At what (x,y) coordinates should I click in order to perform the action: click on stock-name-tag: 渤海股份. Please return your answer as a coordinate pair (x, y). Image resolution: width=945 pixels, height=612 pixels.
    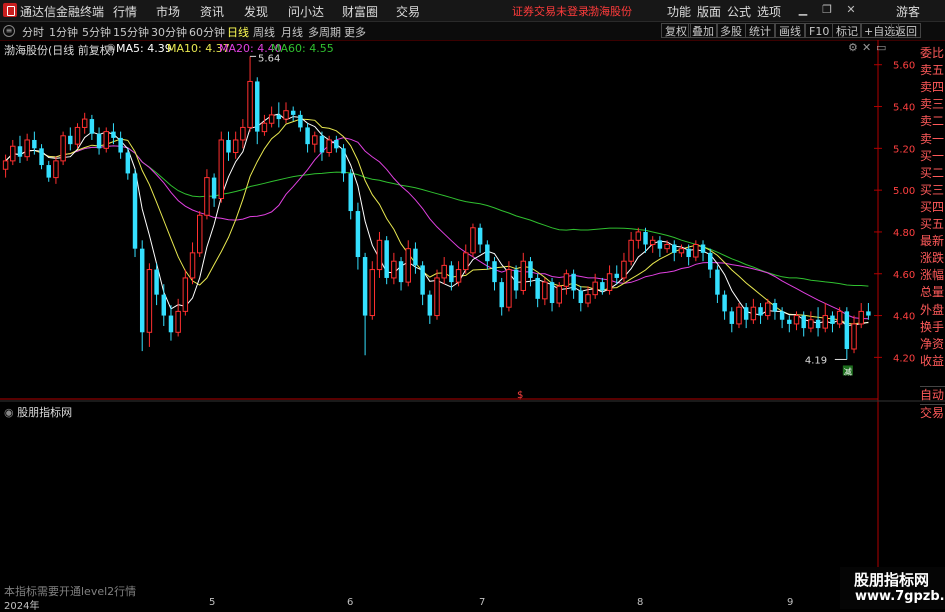
    Looking at the image, I should click on (610, 11).